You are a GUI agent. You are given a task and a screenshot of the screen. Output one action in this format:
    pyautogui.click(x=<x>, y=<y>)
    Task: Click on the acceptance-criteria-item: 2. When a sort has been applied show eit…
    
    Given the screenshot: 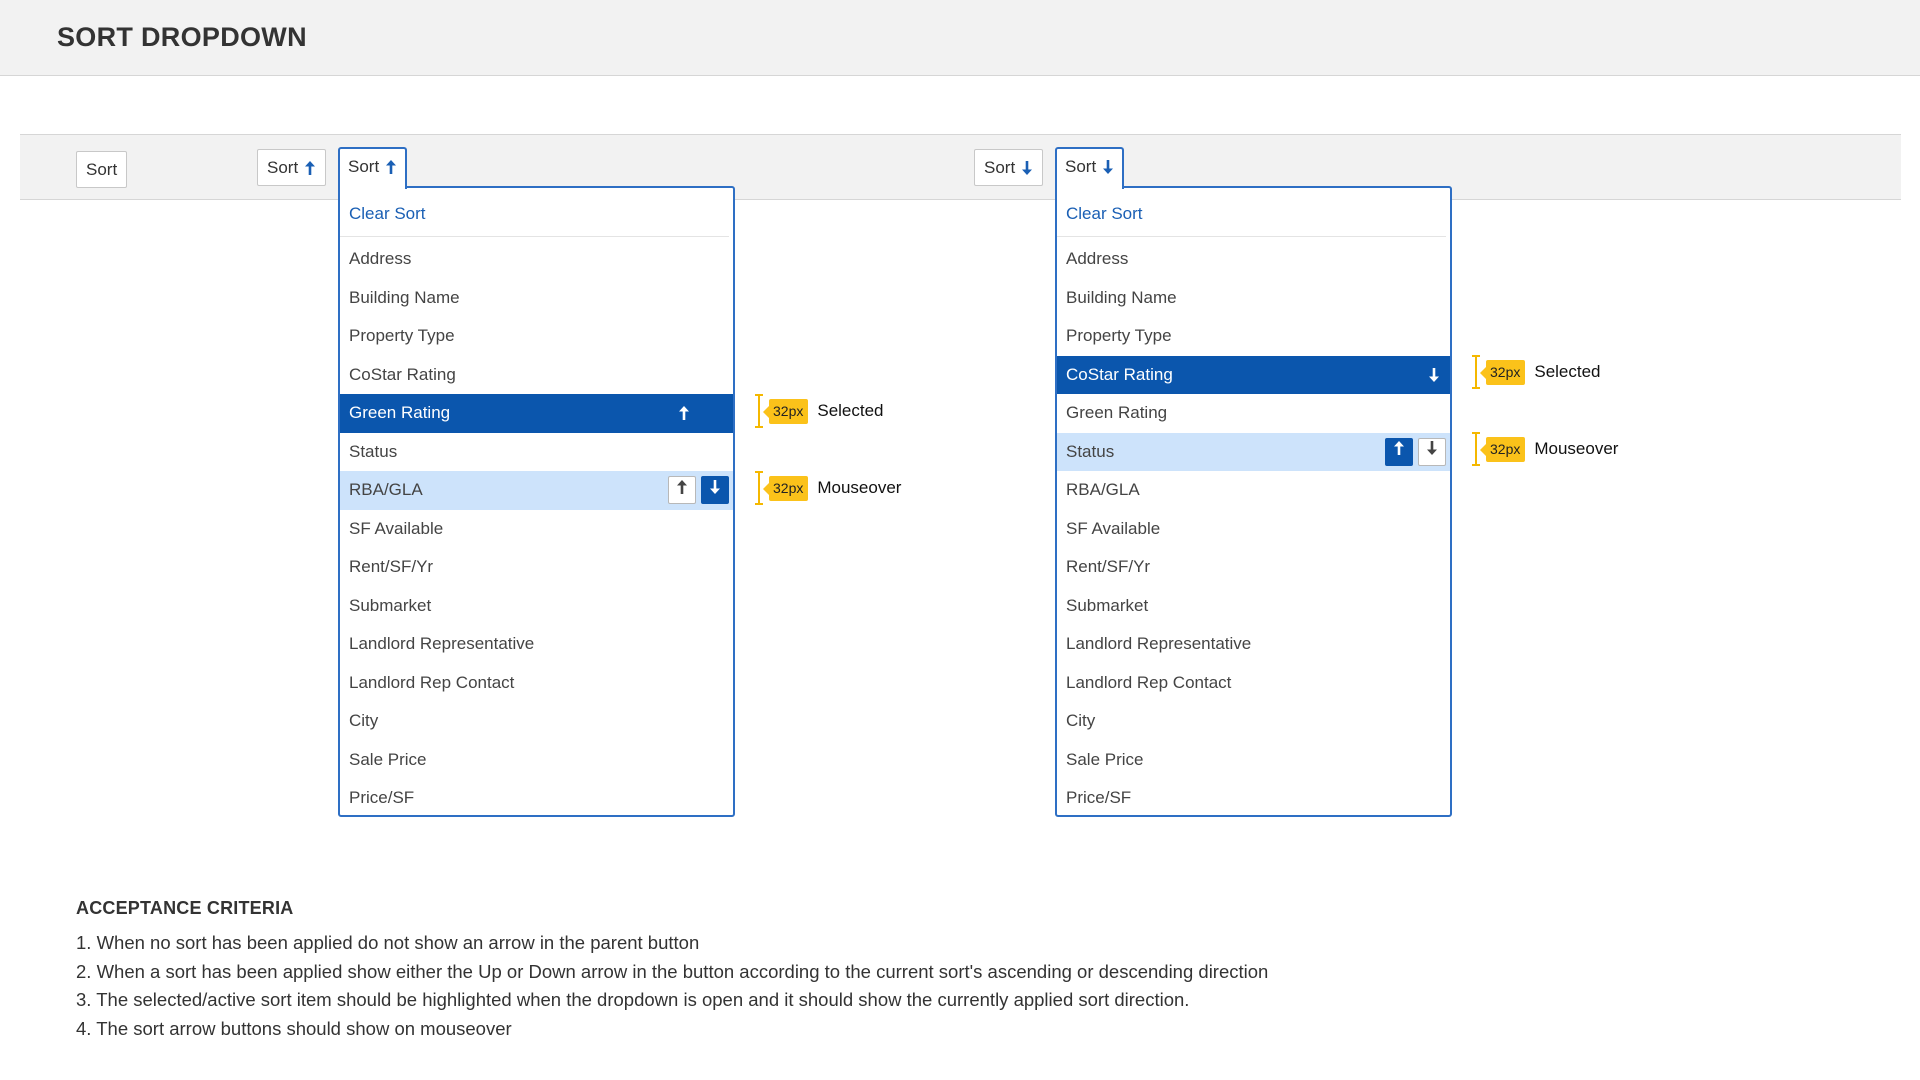 What is the action you would take?
    pyautogui.click(x=672, y=971)
    